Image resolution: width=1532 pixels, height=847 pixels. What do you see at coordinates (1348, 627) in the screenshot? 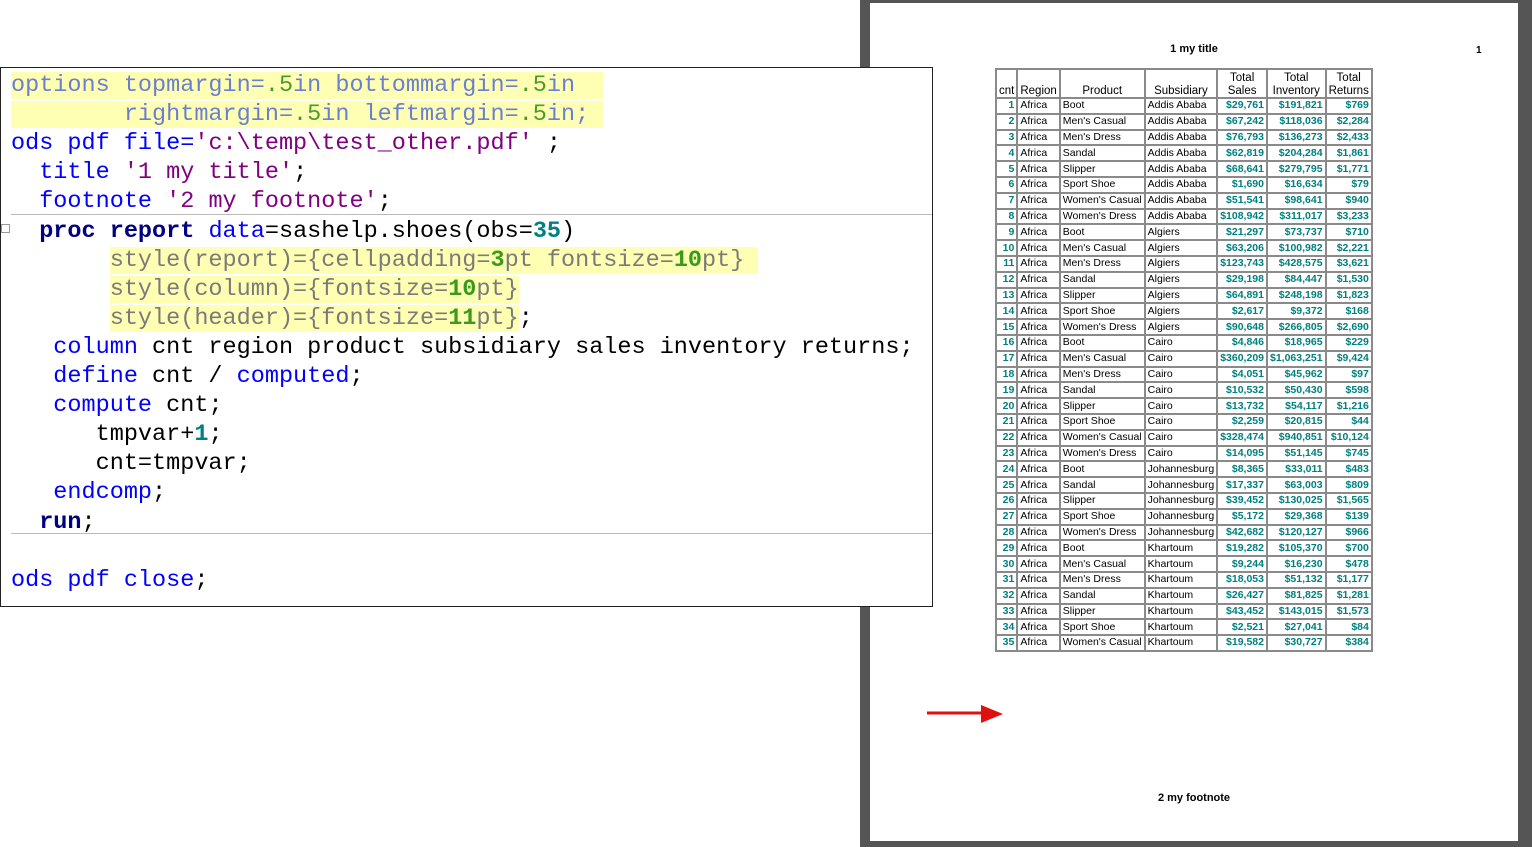
I see `table-cell: $84` at bounding box center [1348, 627].